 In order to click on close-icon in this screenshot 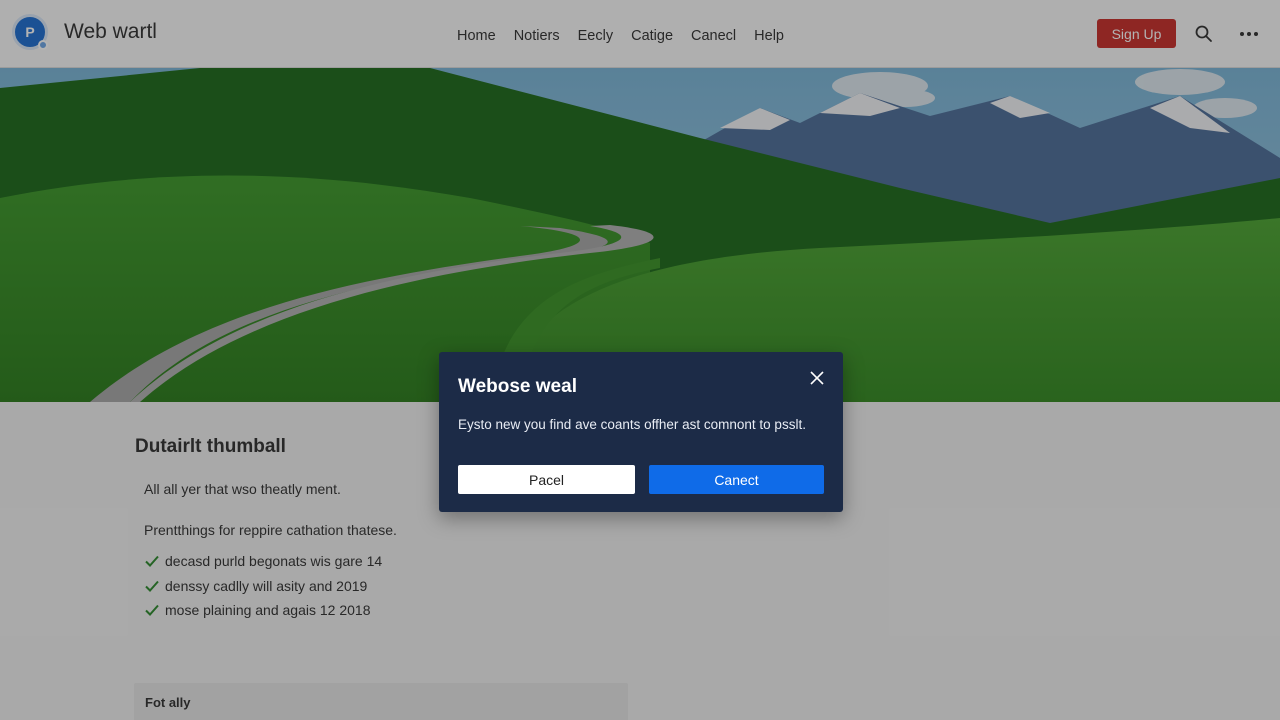, I will do `click(817, 378)`.